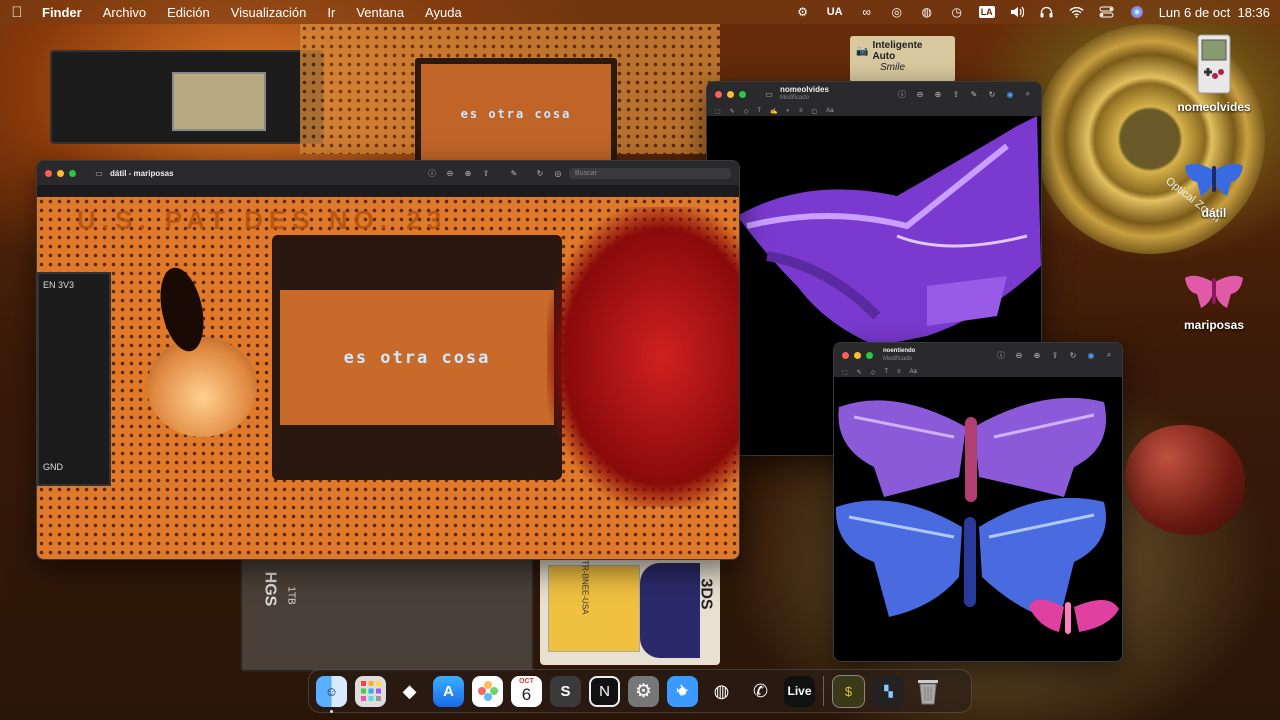 Image resolution: width=1280 pixels, height=720 pixels. I want to click on sign-tool-icon: ✍, so click(773, 111).